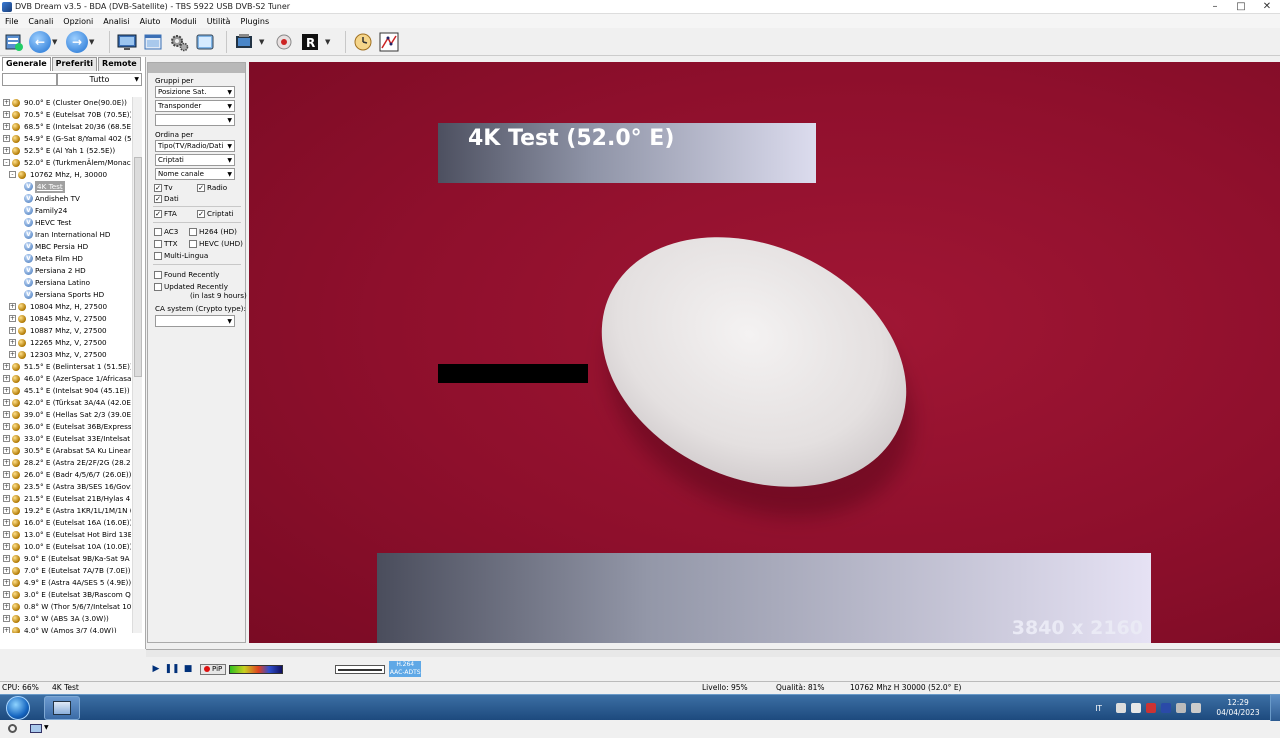  What do you see at coordinates (166, 243) in the screenshot?
I see `ttx-checkbox: TTX` at bounding box center [166, 243].